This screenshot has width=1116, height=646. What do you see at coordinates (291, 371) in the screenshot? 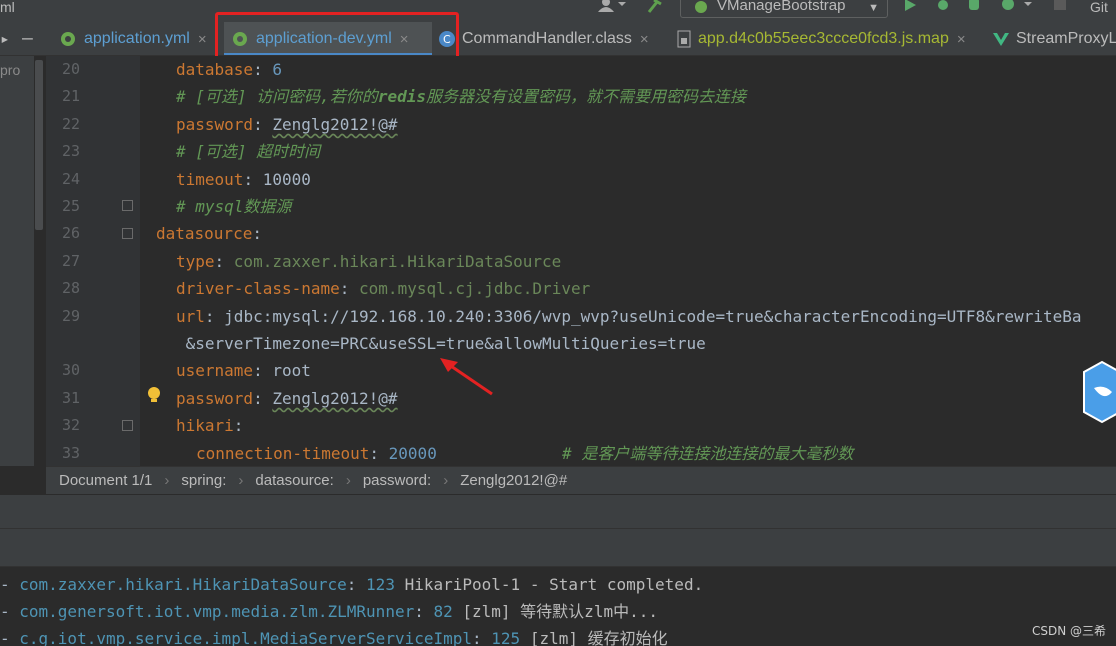
I see `code-token: root` at bounding box center [291, 371].